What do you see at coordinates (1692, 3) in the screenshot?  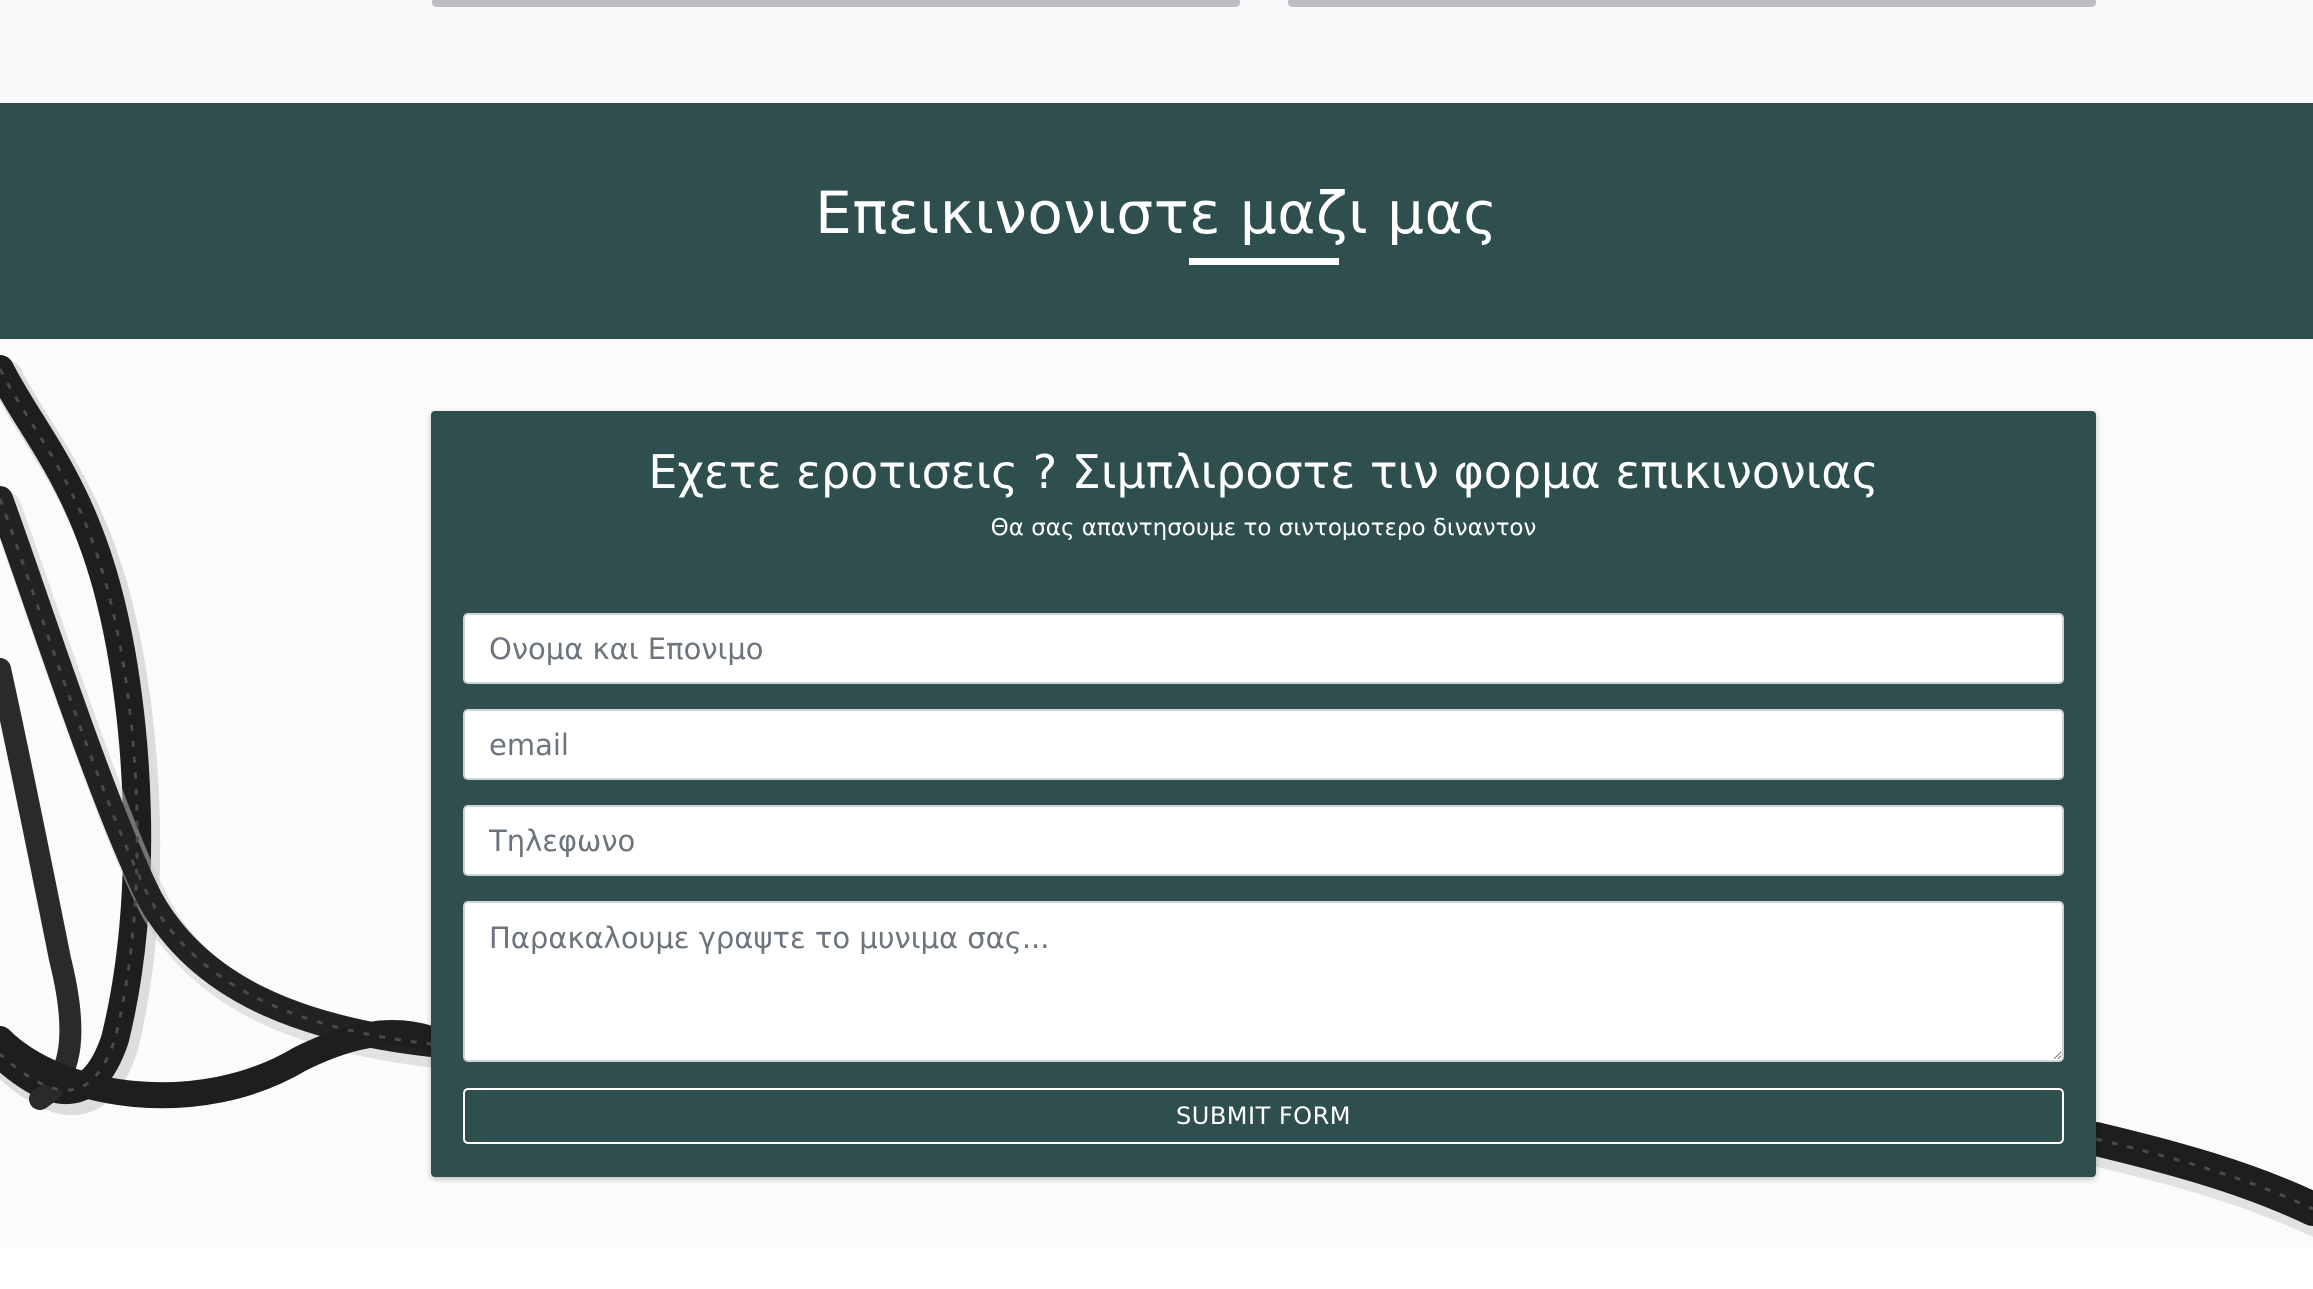 I see `card-bottom-right` at bounding box center [1692, 3].